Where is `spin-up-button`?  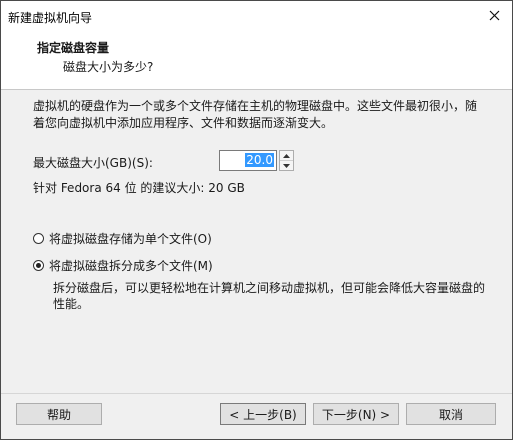 spin-up-button is located at coordinates (286, 156).